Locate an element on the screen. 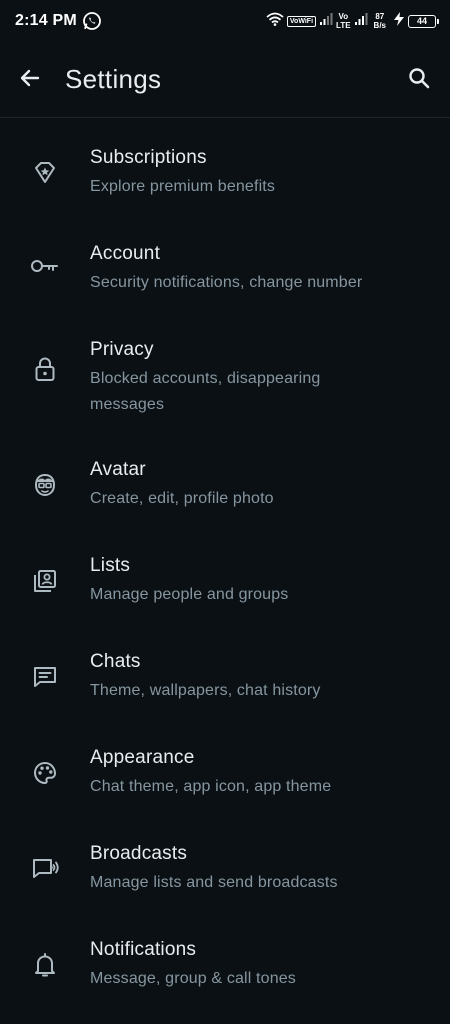 The height and width of the screenshot is (1024, 450). setting-item-avatar: Avatar Create, edit, profile photo is located at coordinates (225, 493).